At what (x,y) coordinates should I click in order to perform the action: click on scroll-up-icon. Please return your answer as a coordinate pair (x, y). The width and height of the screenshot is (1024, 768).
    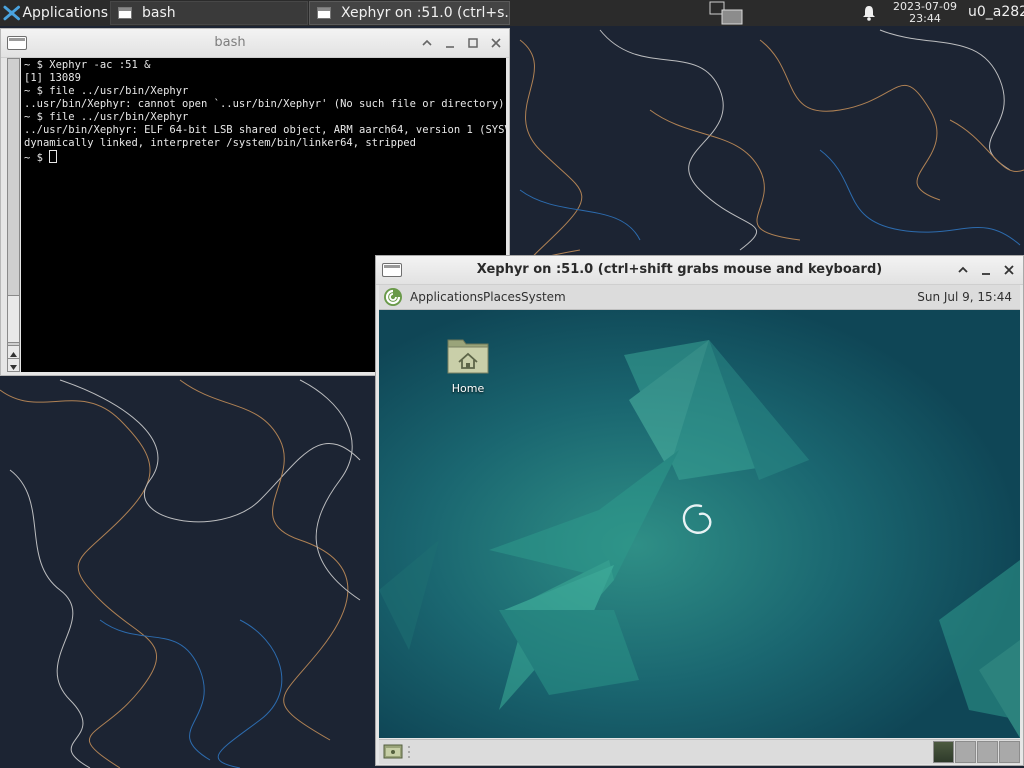
    Looking at the image, I should click on (13, 351).